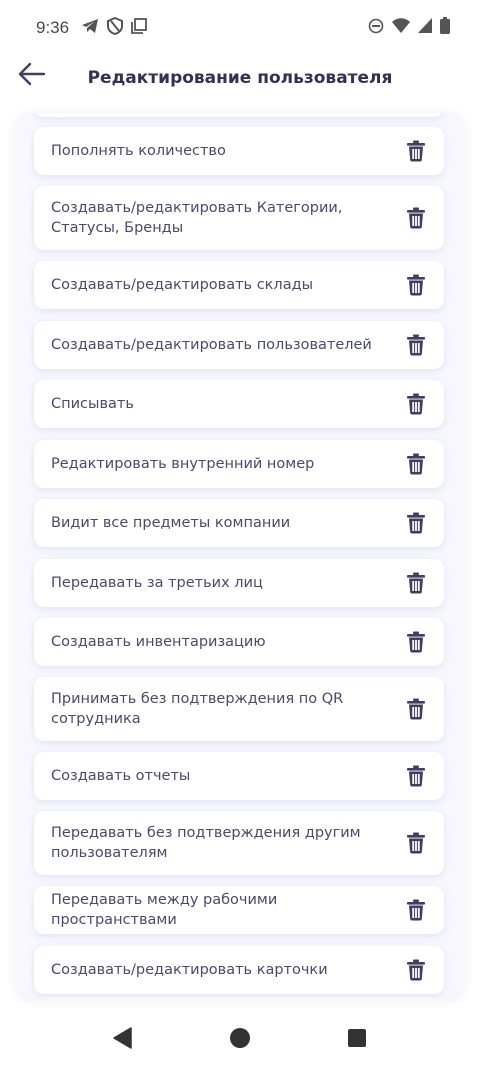  What do you see at coordinates (401, 28) in the screenshot?
I see `wifi-icon` at bounding box center [401, 28].